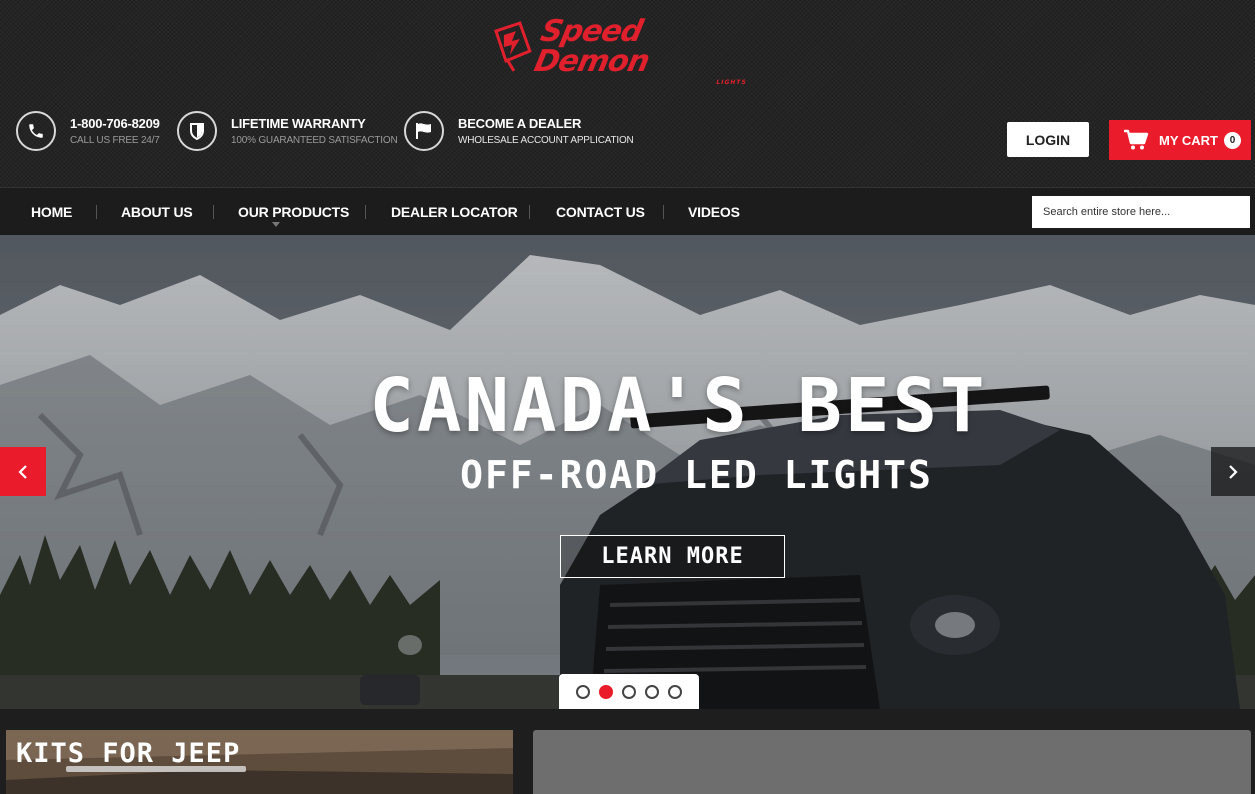 The image size is (1255, 794). I want to click on phone-icon, so click(36, 131).